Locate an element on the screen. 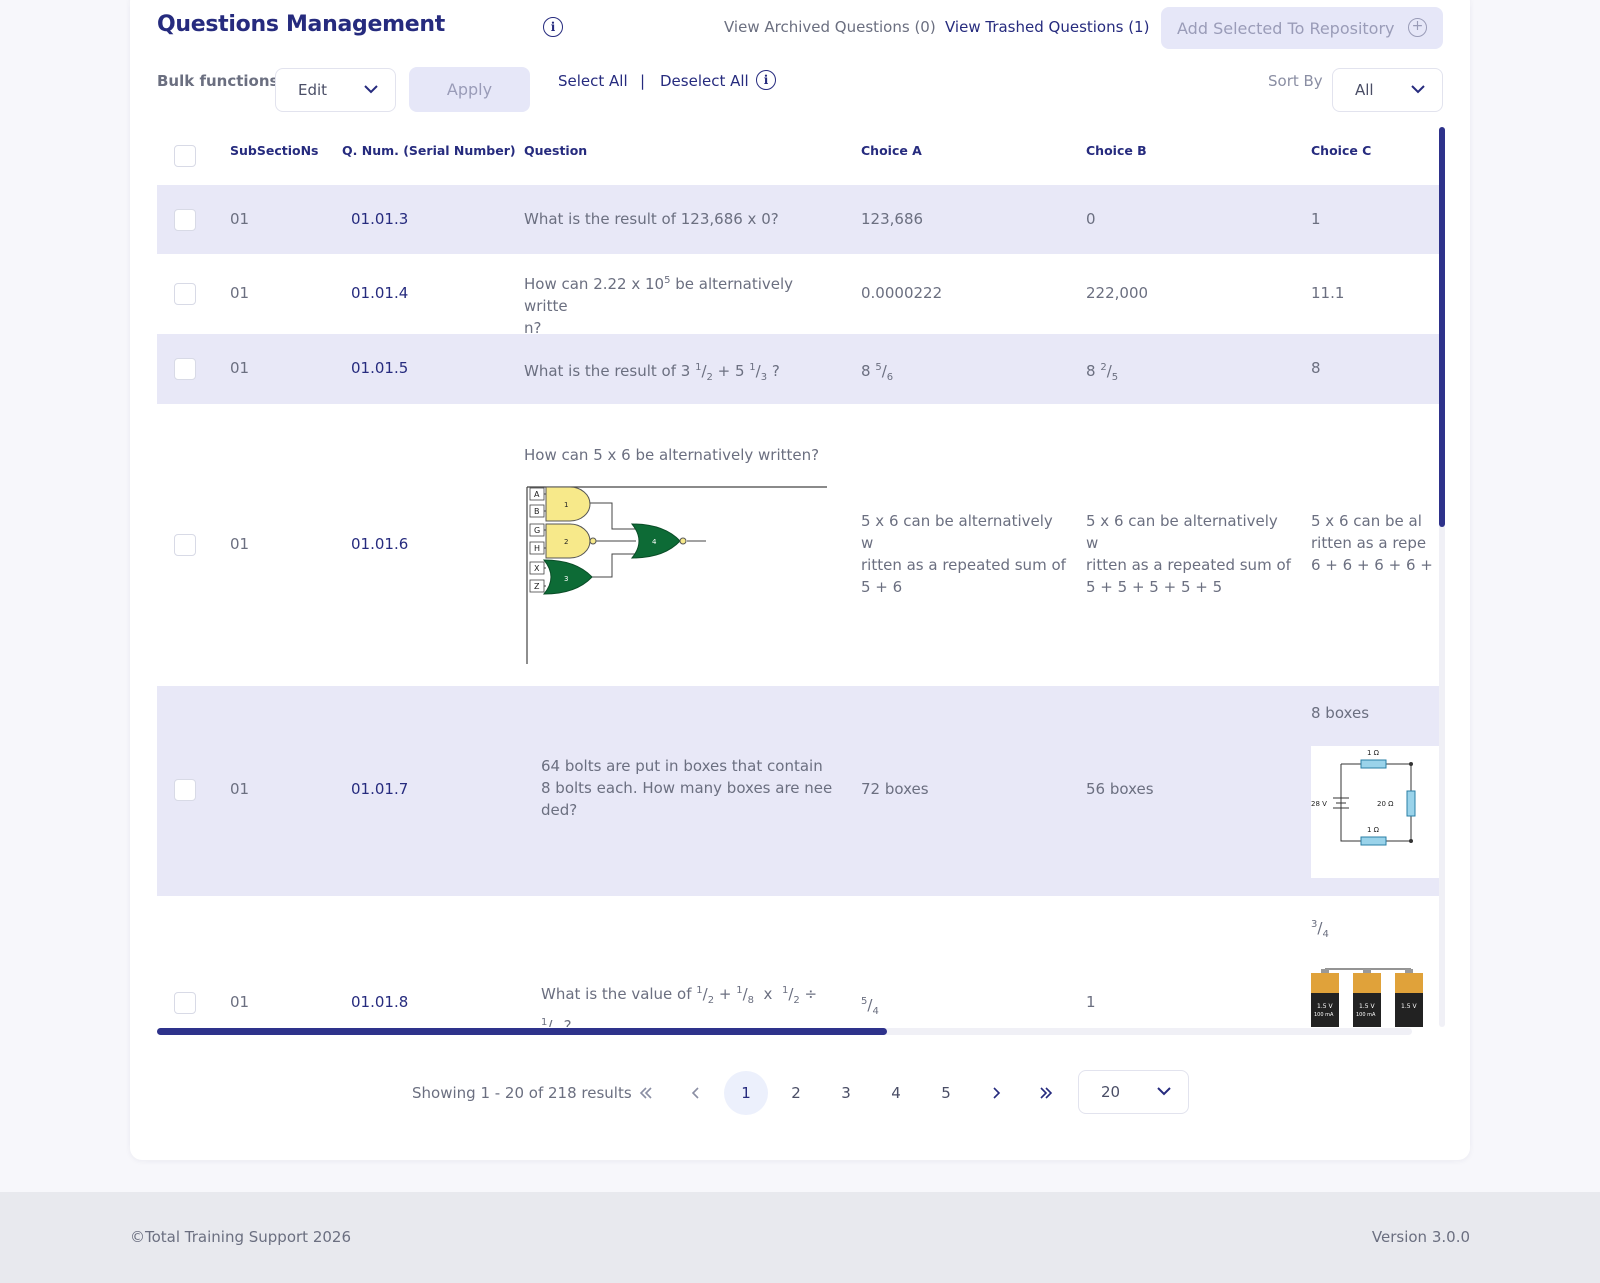 Image resolution: width=1600 pixels, height=1283 pixels. column-header-choice-a: Choice A is located at coordinates (891, 150).